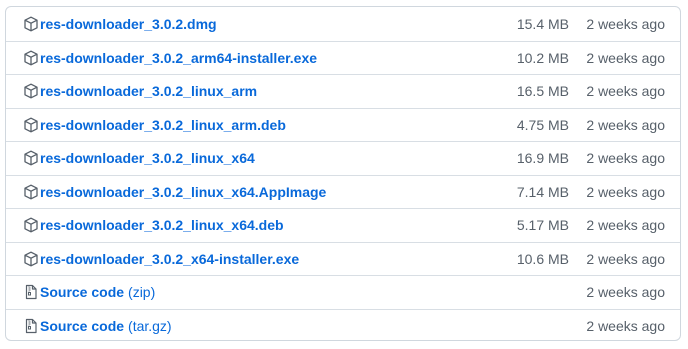 This screenshot has width=688, height=349. I want to click on asset-row: Source code (zip) 2 weeks ago, so click(343, 292).